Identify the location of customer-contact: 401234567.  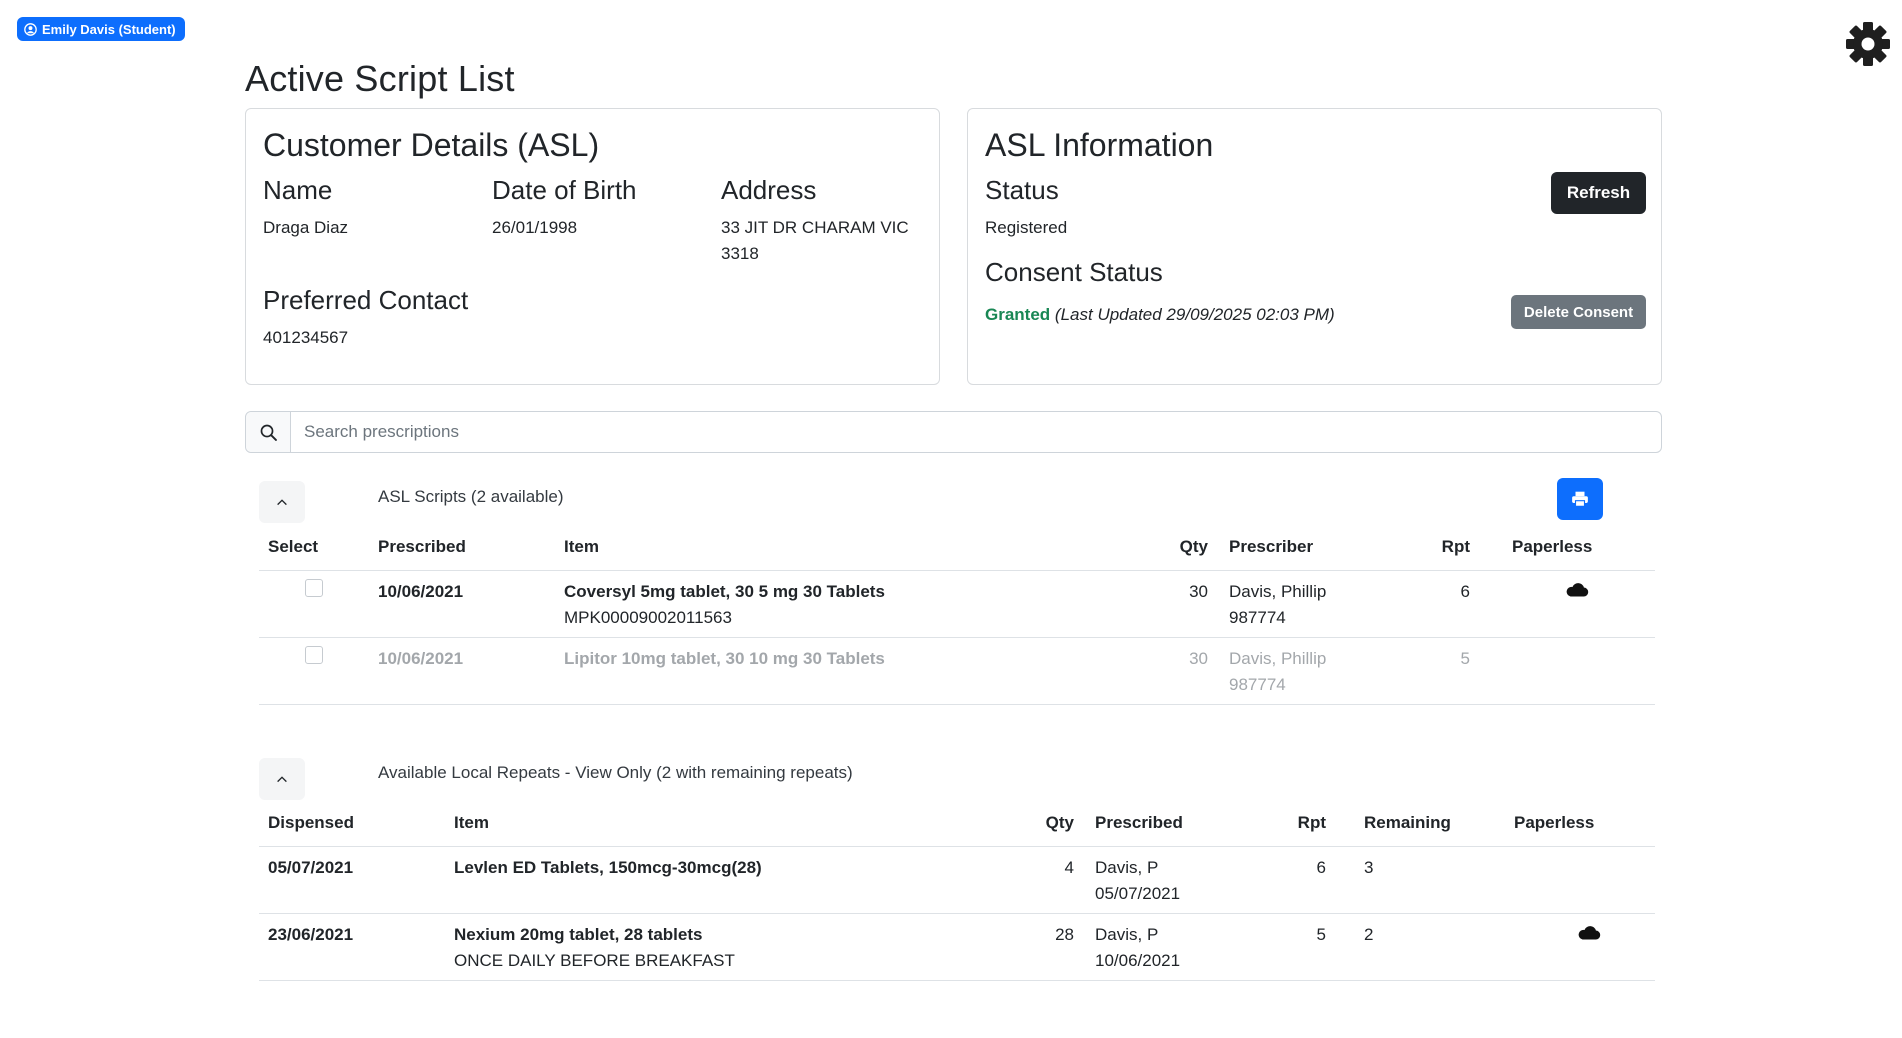
(306, 337).